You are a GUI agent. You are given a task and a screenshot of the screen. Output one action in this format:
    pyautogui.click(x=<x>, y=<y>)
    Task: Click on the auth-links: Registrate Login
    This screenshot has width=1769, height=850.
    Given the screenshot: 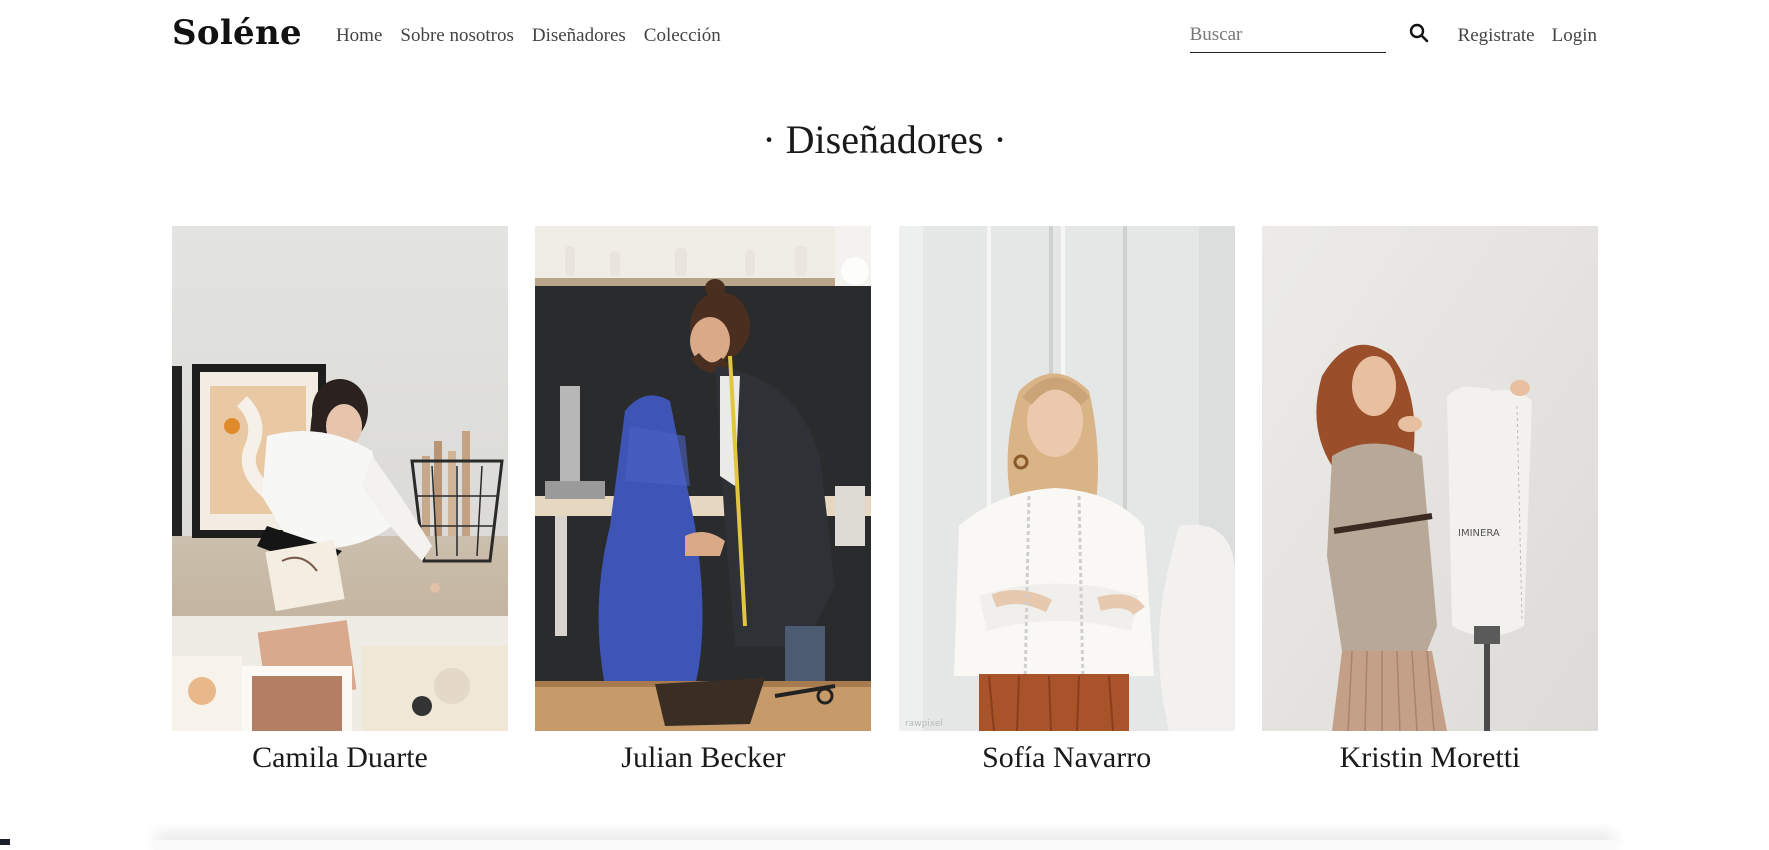 What is the action you would take?
    pyautogui.click(x=1527, y=33)
    